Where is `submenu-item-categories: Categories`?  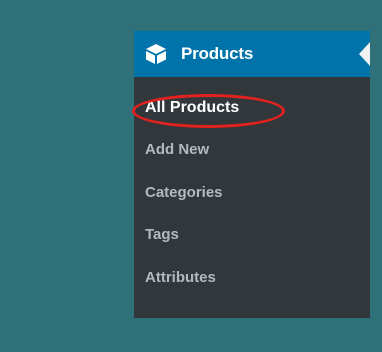
submenu-item-categories: Categories is located at coordinates (184, 193).